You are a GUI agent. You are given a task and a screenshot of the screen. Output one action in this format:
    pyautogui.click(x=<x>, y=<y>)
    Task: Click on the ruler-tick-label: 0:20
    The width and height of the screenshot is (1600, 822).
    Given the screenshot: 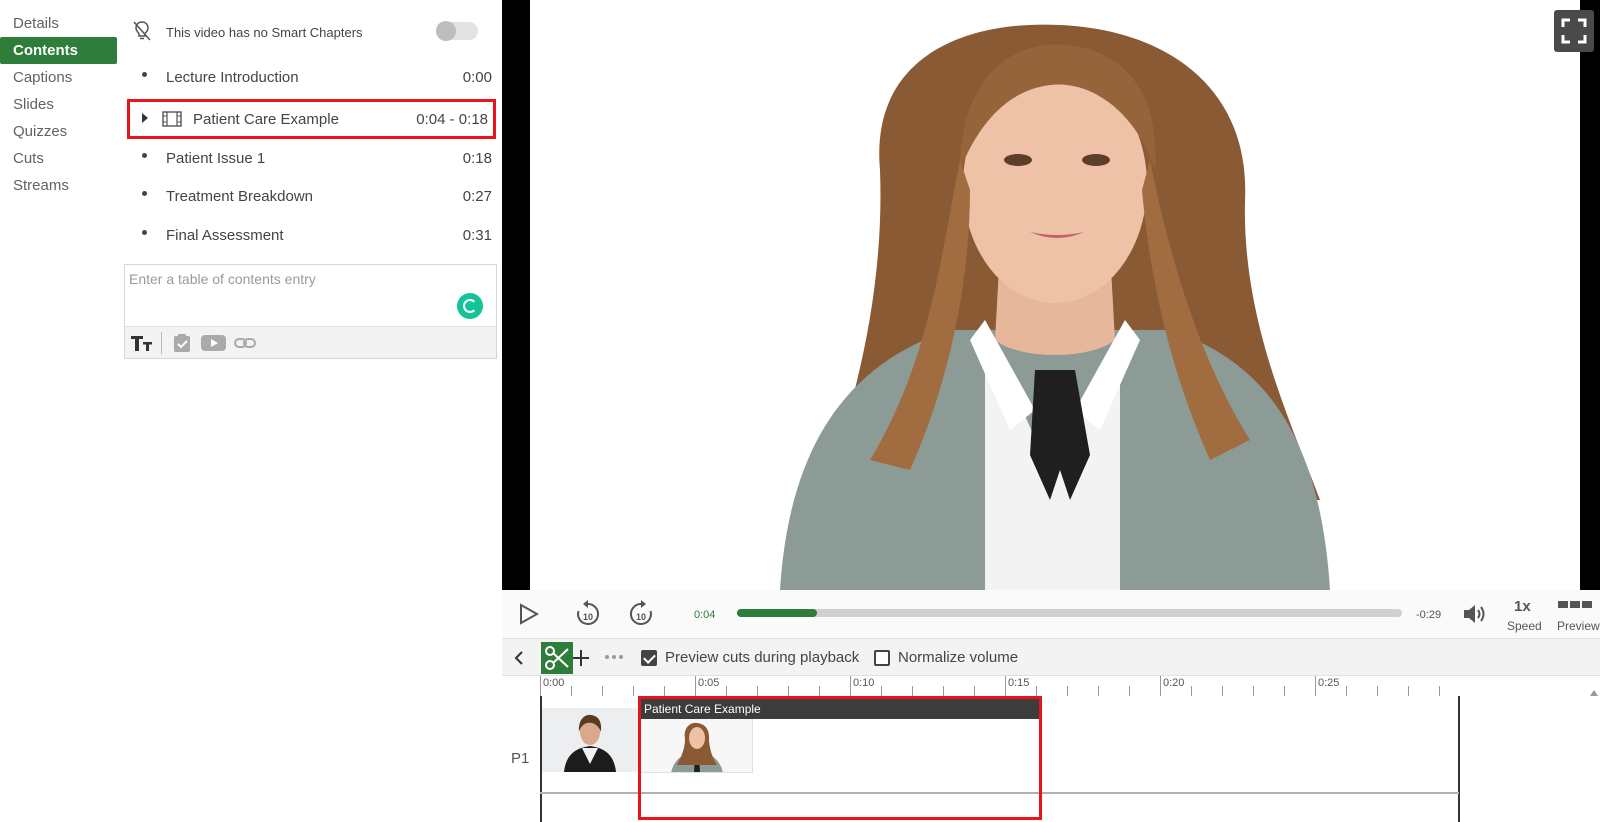 What is the action you would take?
    pyautogui.click(x=1174, y=683)
    